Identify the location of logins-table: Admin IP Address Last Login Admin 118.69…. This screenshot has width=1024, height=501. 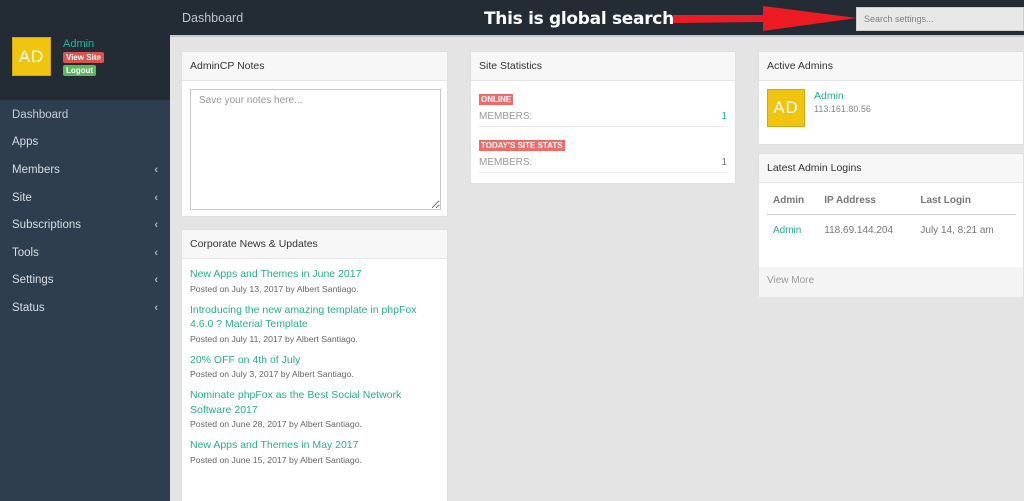
(891, 218).